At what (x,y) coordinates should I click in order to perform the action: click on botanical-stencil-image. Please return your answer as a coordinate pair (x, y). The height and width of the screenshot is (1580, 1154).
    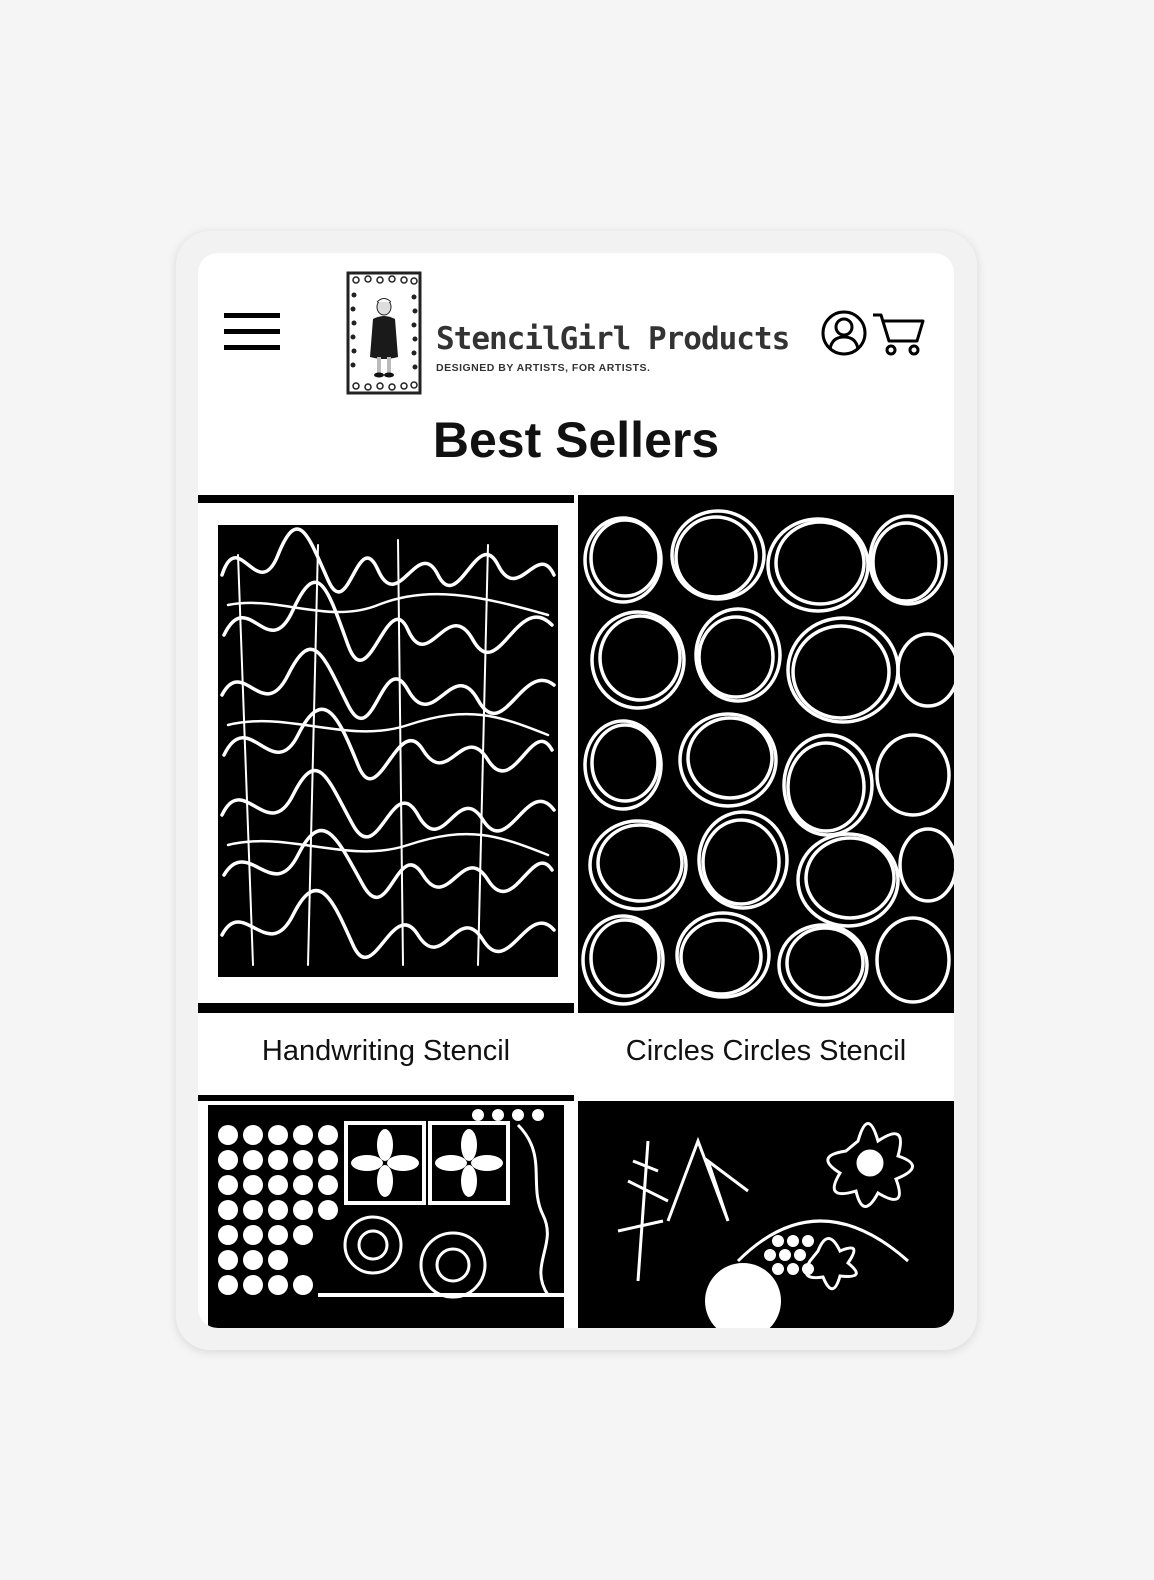
    Looking at the image, I should click on (766, 1214).